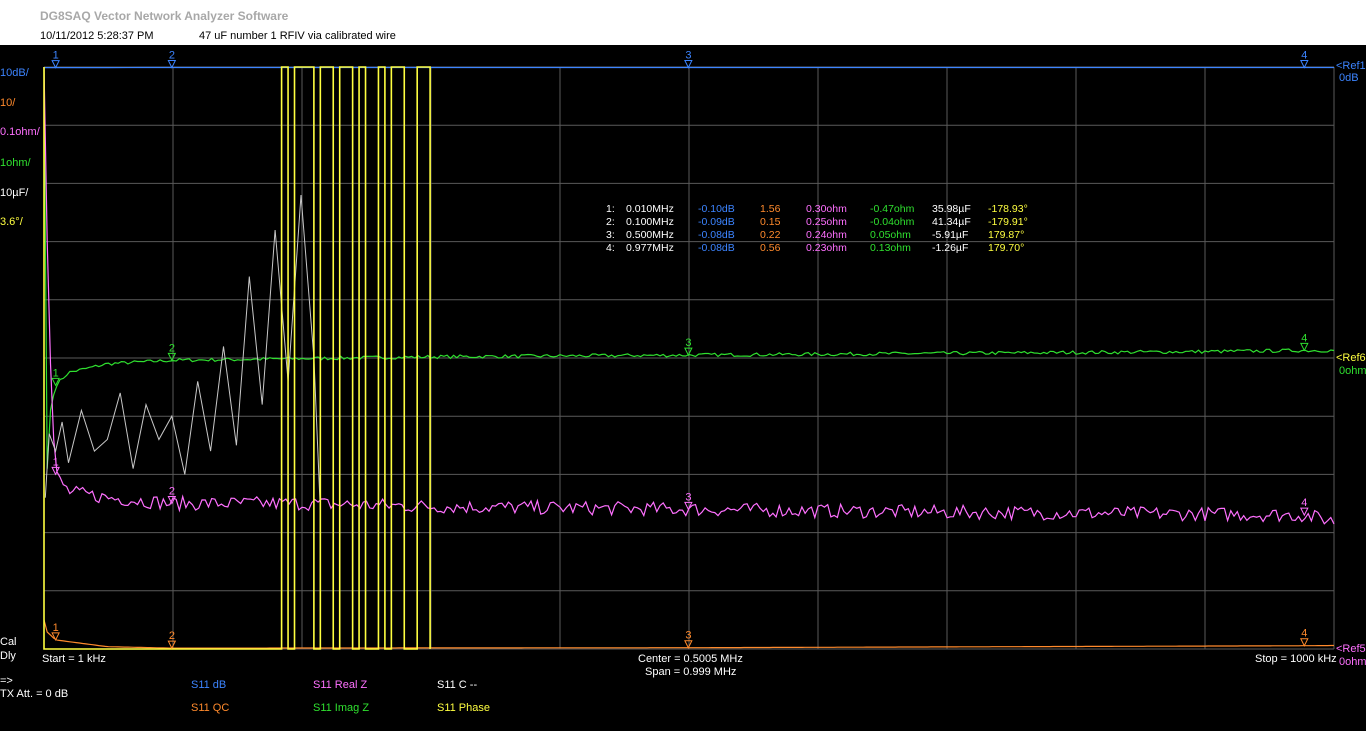 The width and height of the screenshot is (1366, 731). Describe the element at coordinates (210, 708) in the screenshot. I see `legend-s11-qc: S11 QC` at that location.